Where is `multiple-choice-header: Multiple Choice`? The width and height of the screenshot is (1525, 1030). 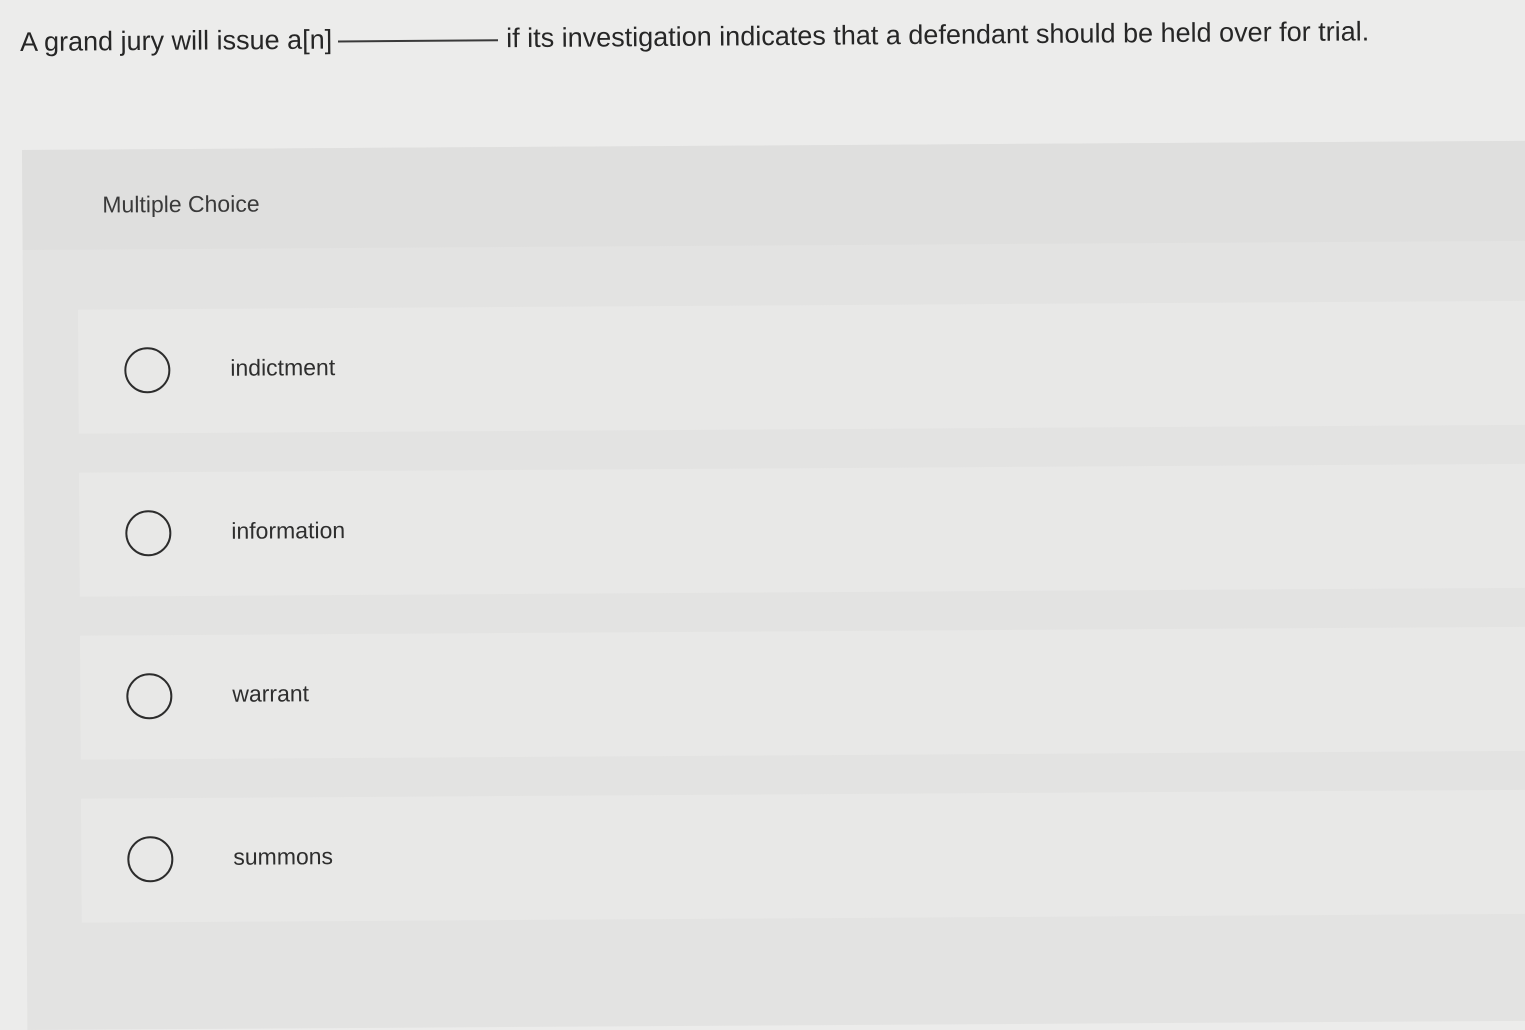
multiple-choice-header: Multiple Choice is located at coordinates (773, 195).